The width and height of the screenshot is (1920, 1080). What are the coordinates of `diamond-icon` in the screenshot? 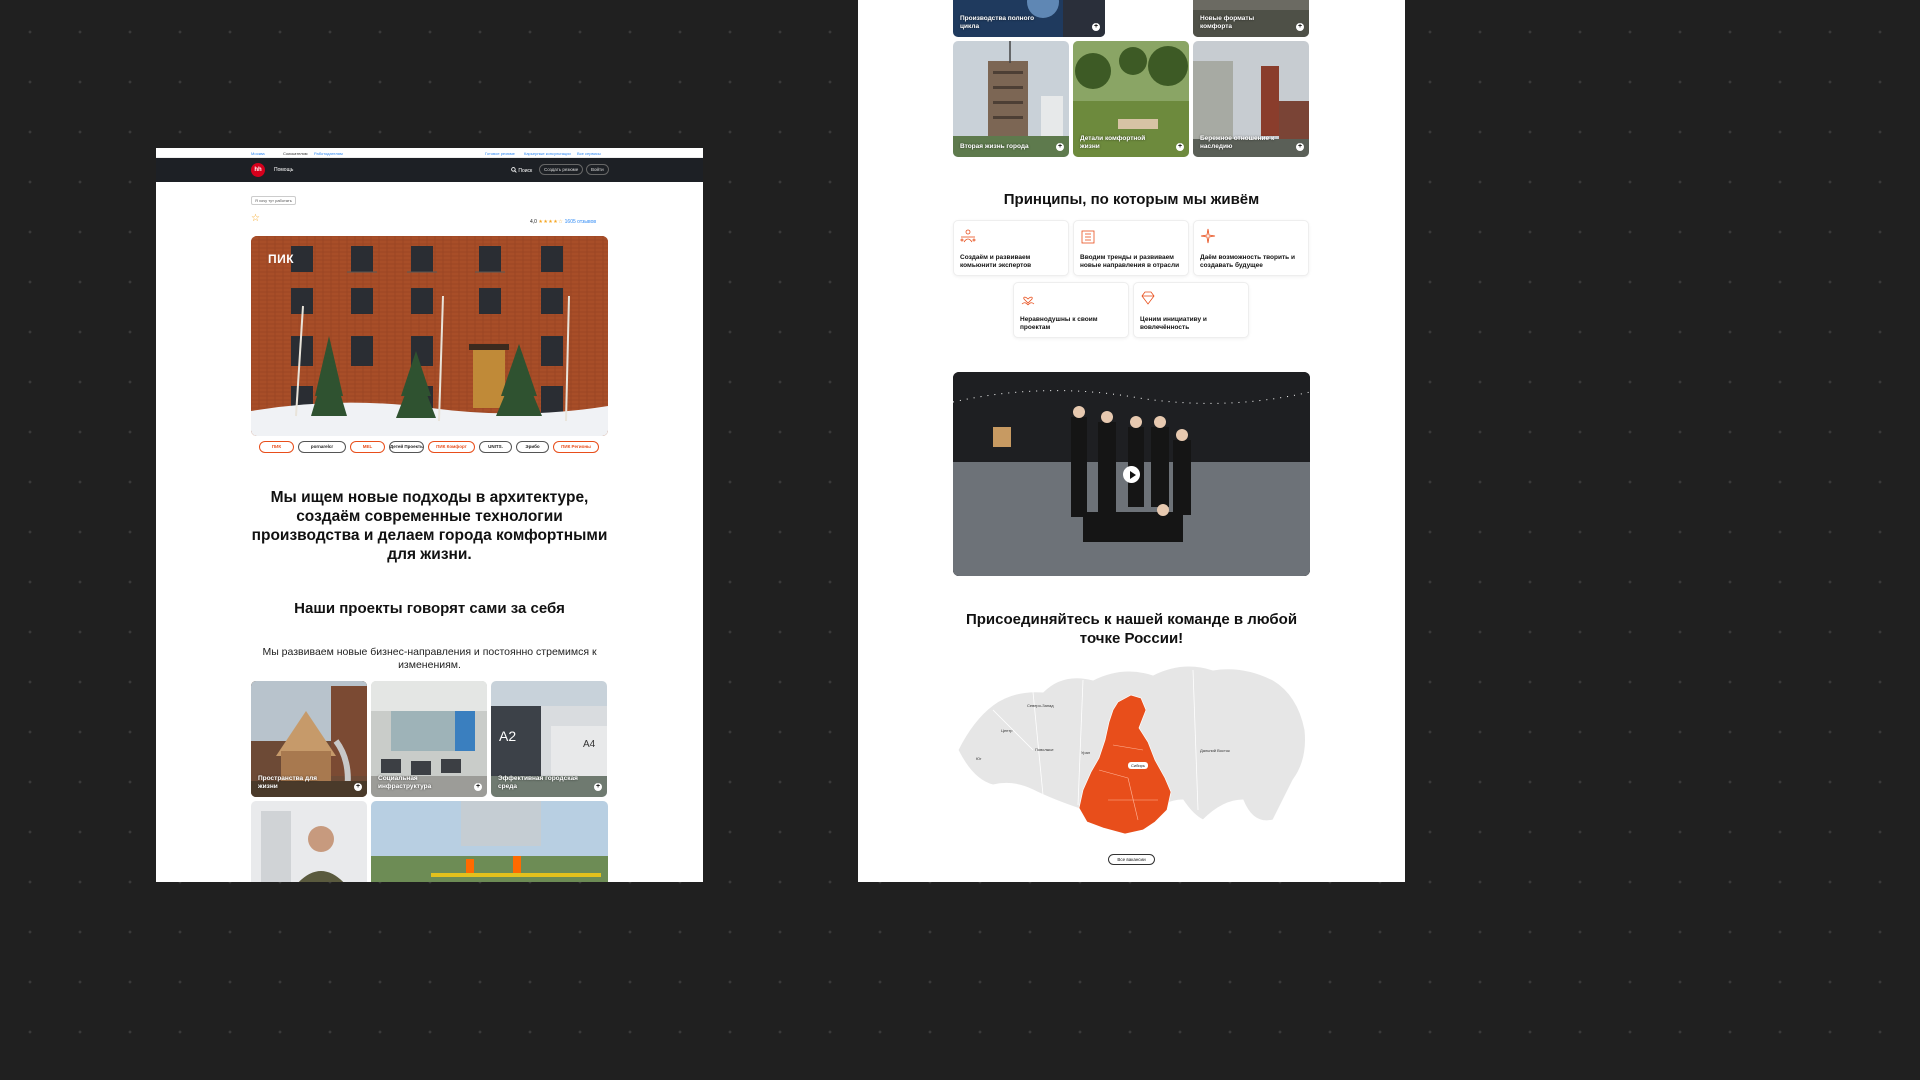 It's located at (1148, 298).